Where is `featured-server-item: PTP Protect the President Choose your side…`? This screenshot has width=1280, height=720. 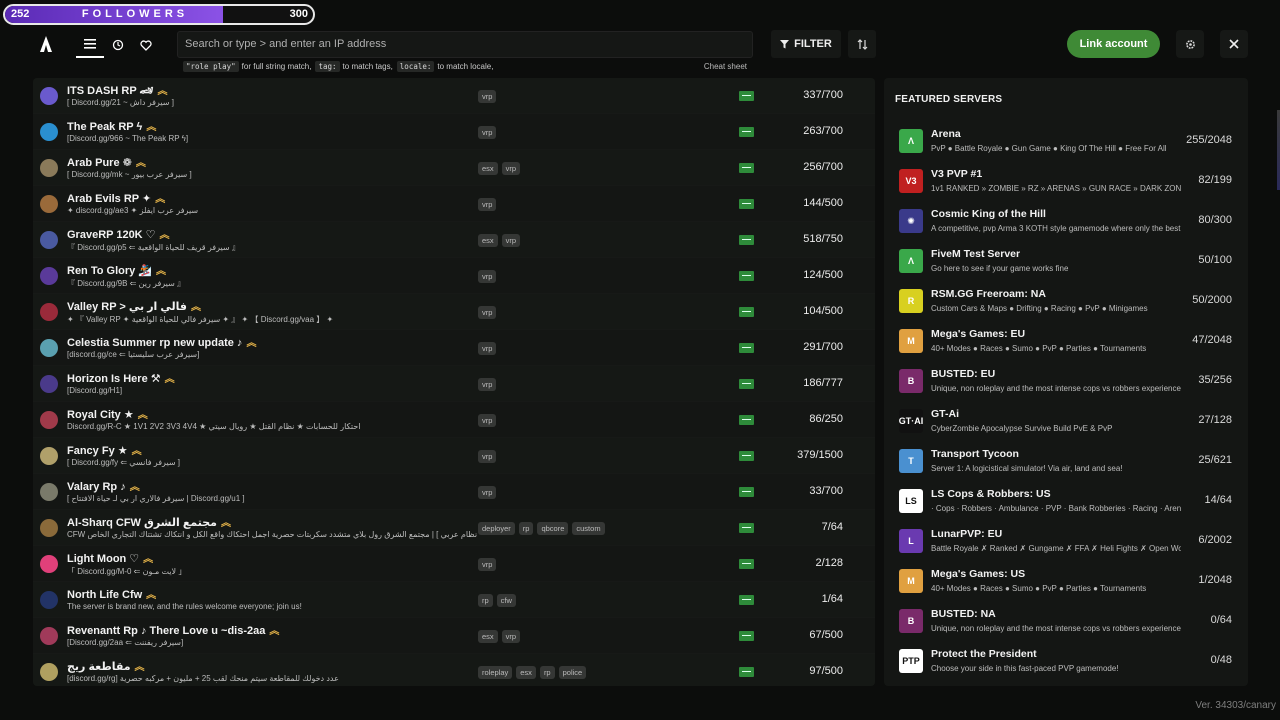 featured-server-item: PTP Protect the President Choose your side… is located at coordinates (1066, 660).